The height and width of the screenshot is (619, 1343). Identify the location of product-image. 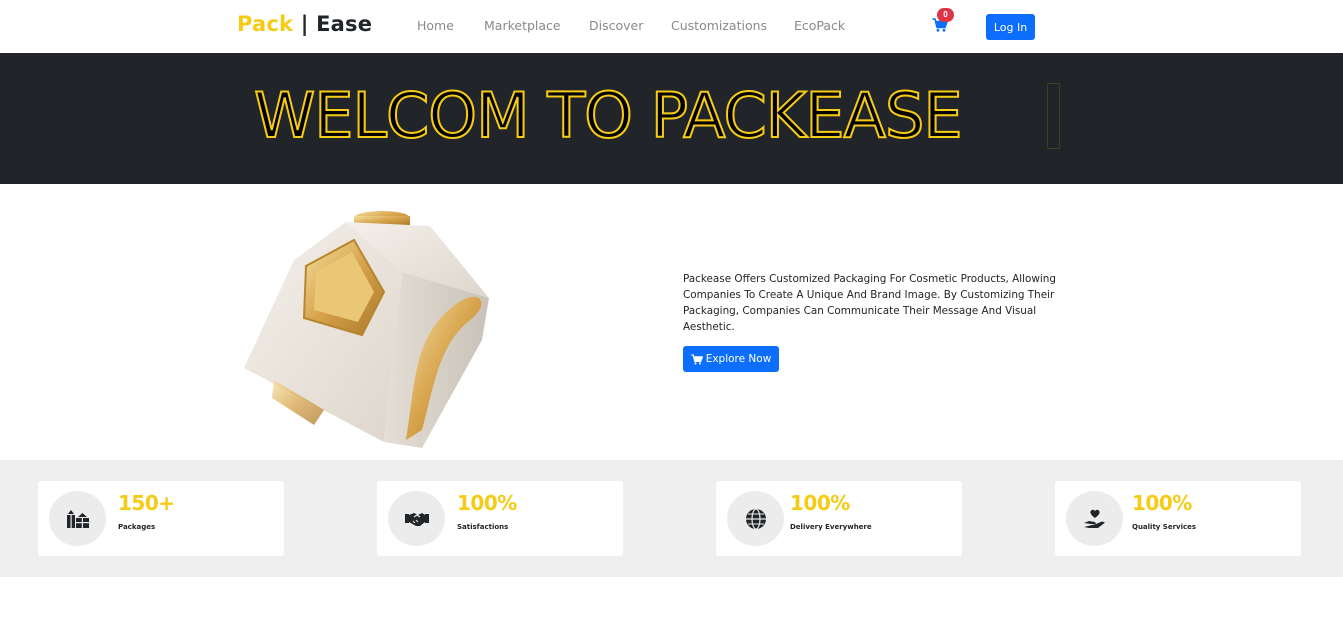
(366, 329).